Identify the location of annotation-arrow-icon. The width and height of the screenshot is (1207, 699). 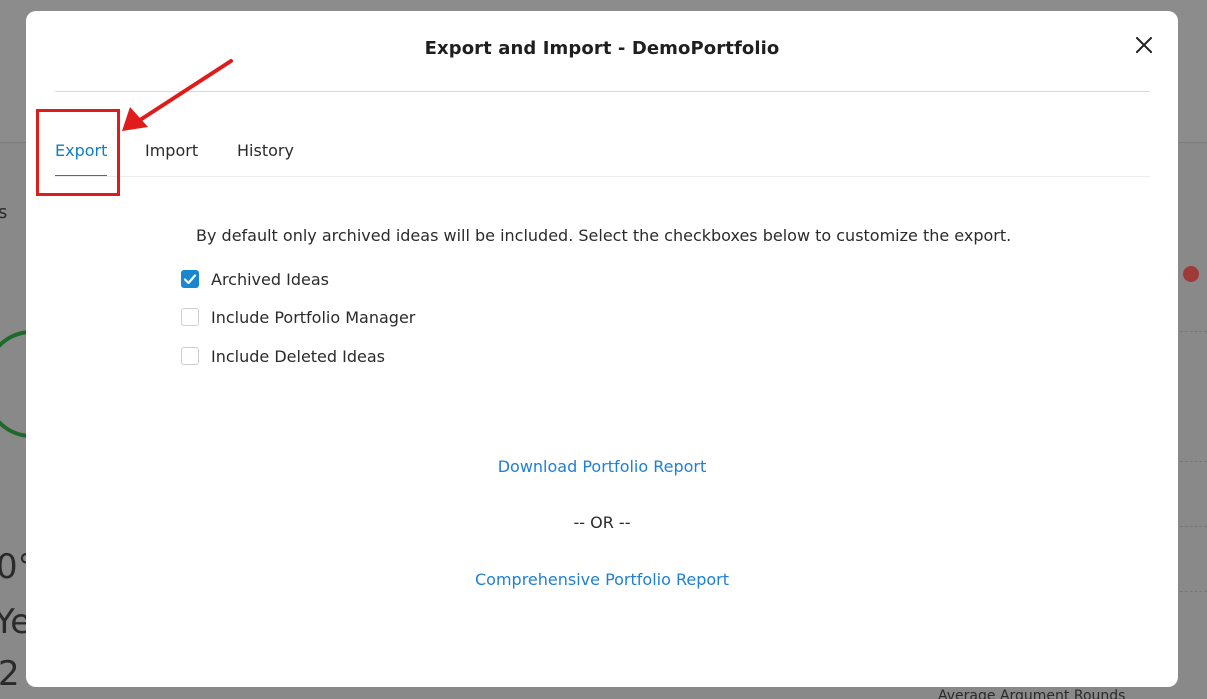
(177, 95).